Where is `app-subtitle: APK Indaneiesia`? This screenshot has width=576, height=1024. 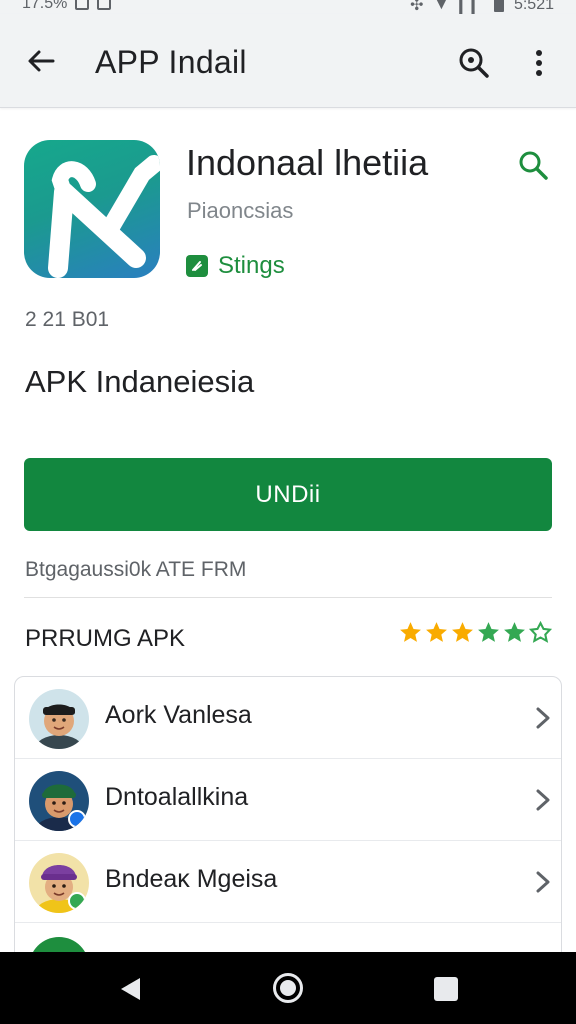 app-subtitle: APK Indaneiesia is located at coordinates (140, 381).